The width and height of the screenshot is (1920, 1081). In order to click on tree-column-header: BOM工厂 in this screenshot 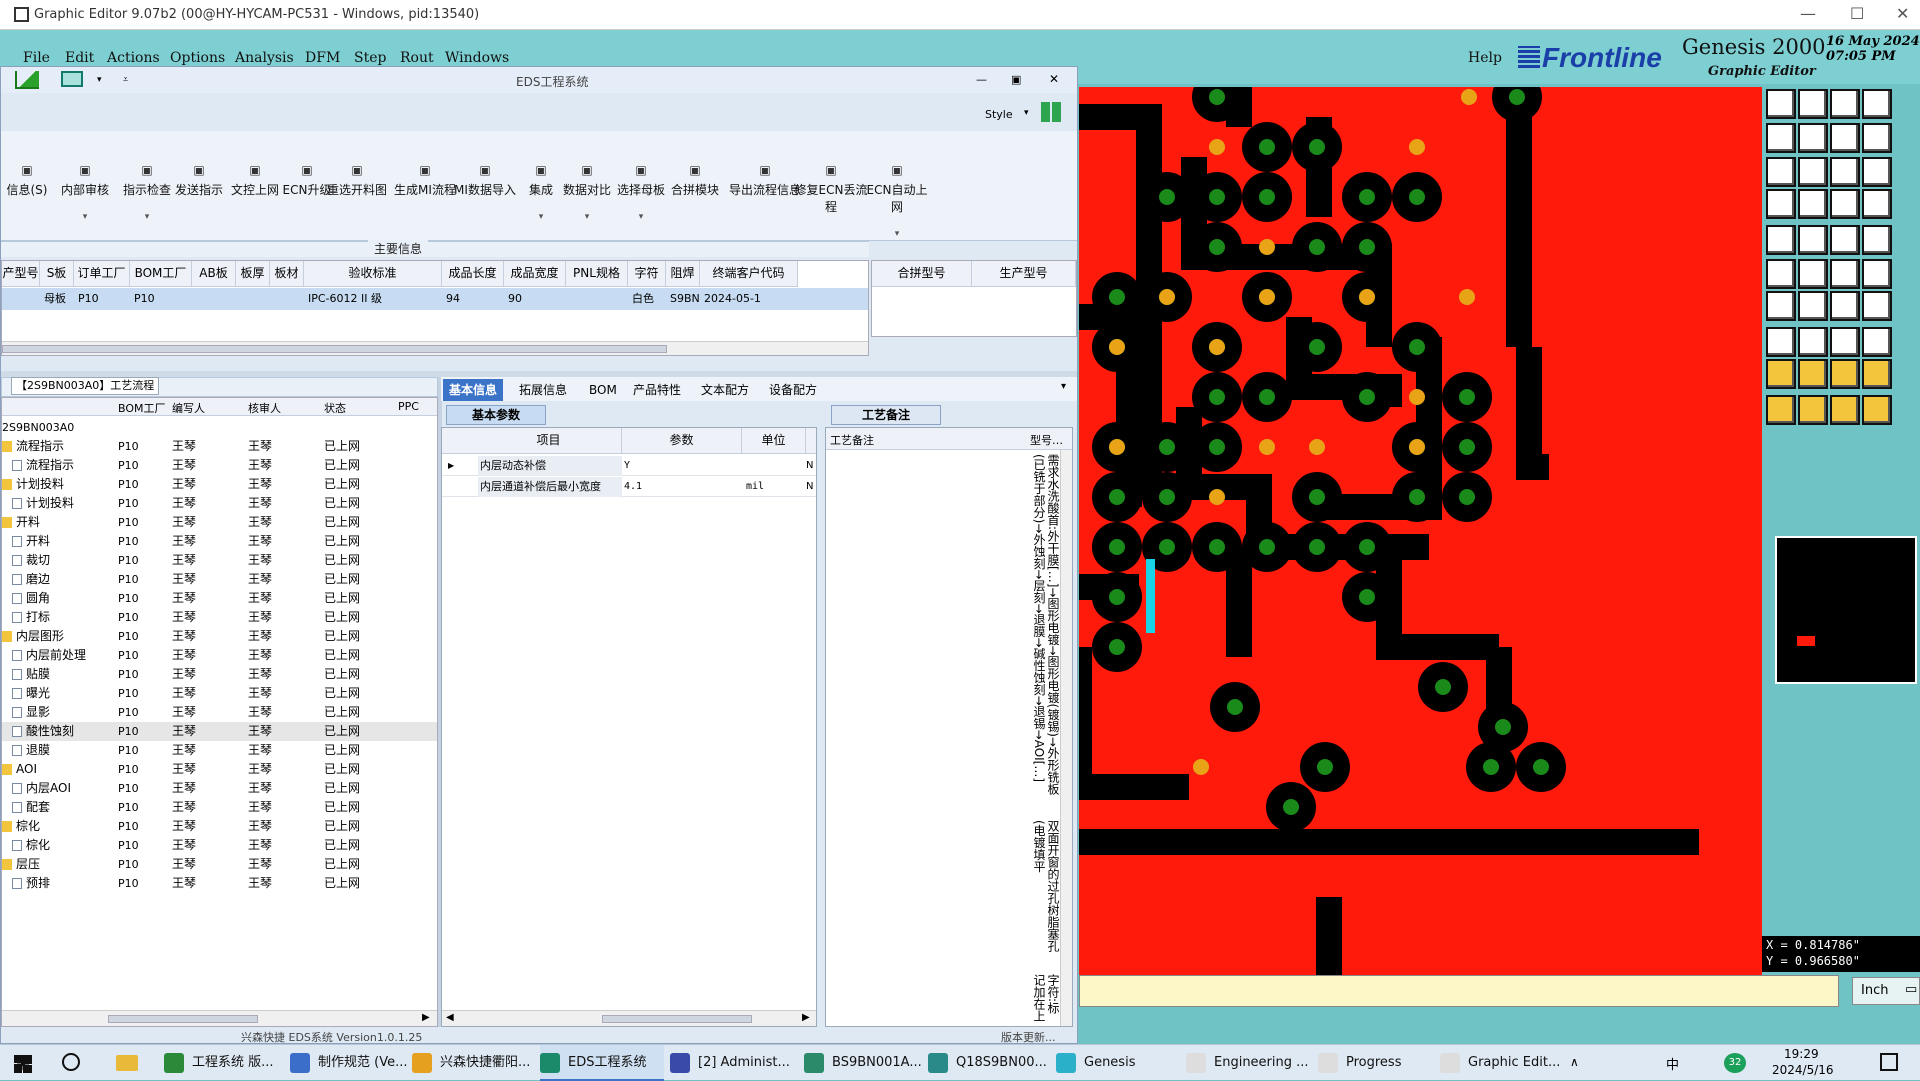, I will do `click(142, 408)`.